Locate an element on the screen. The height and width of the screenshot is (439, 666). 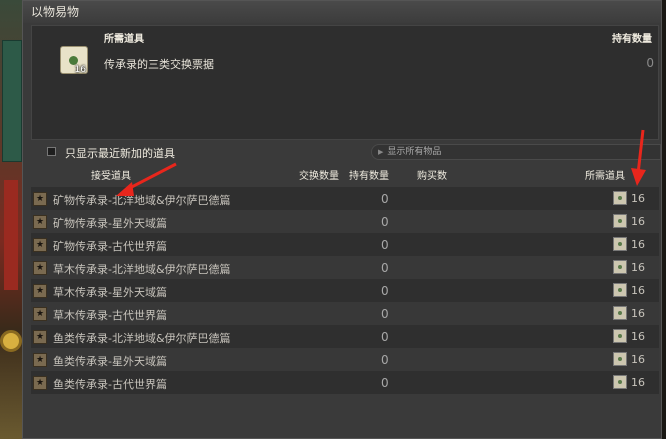
scenery-banner is located at coordinates (11, 235).